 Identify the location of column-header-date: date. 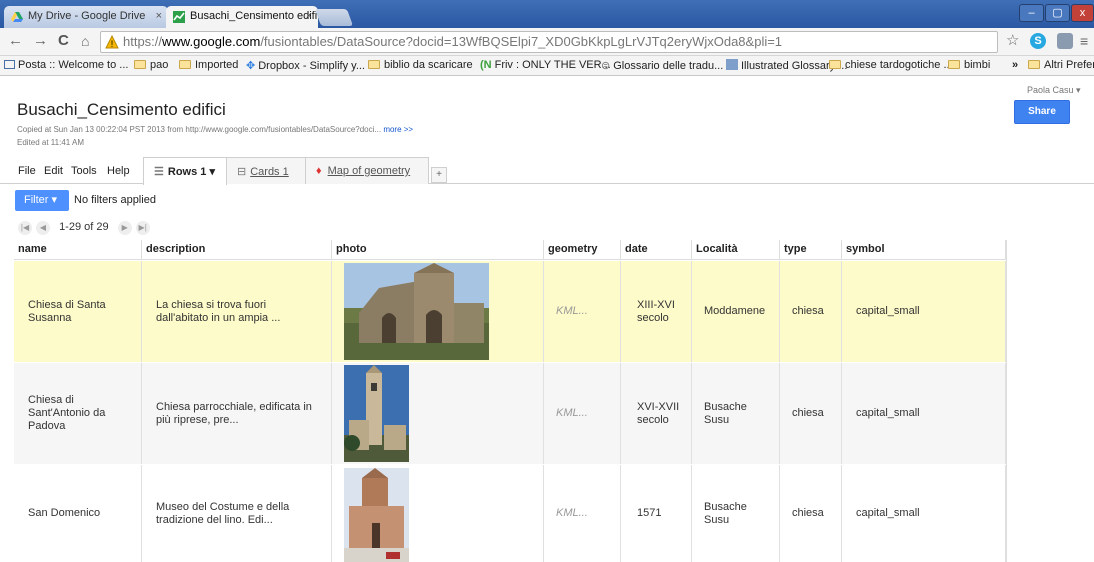
(656, 250).